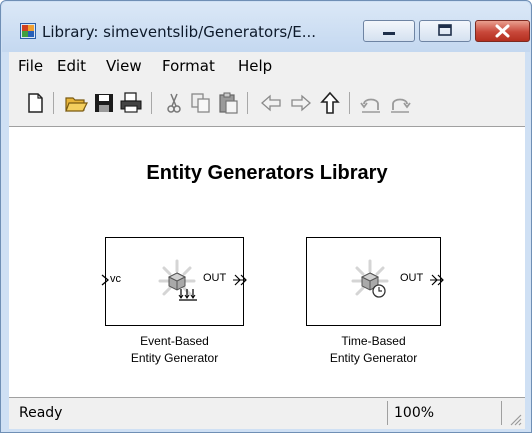 This screenshot has height=433, width=532. I want to click on forward-icon, so click(301, 103).